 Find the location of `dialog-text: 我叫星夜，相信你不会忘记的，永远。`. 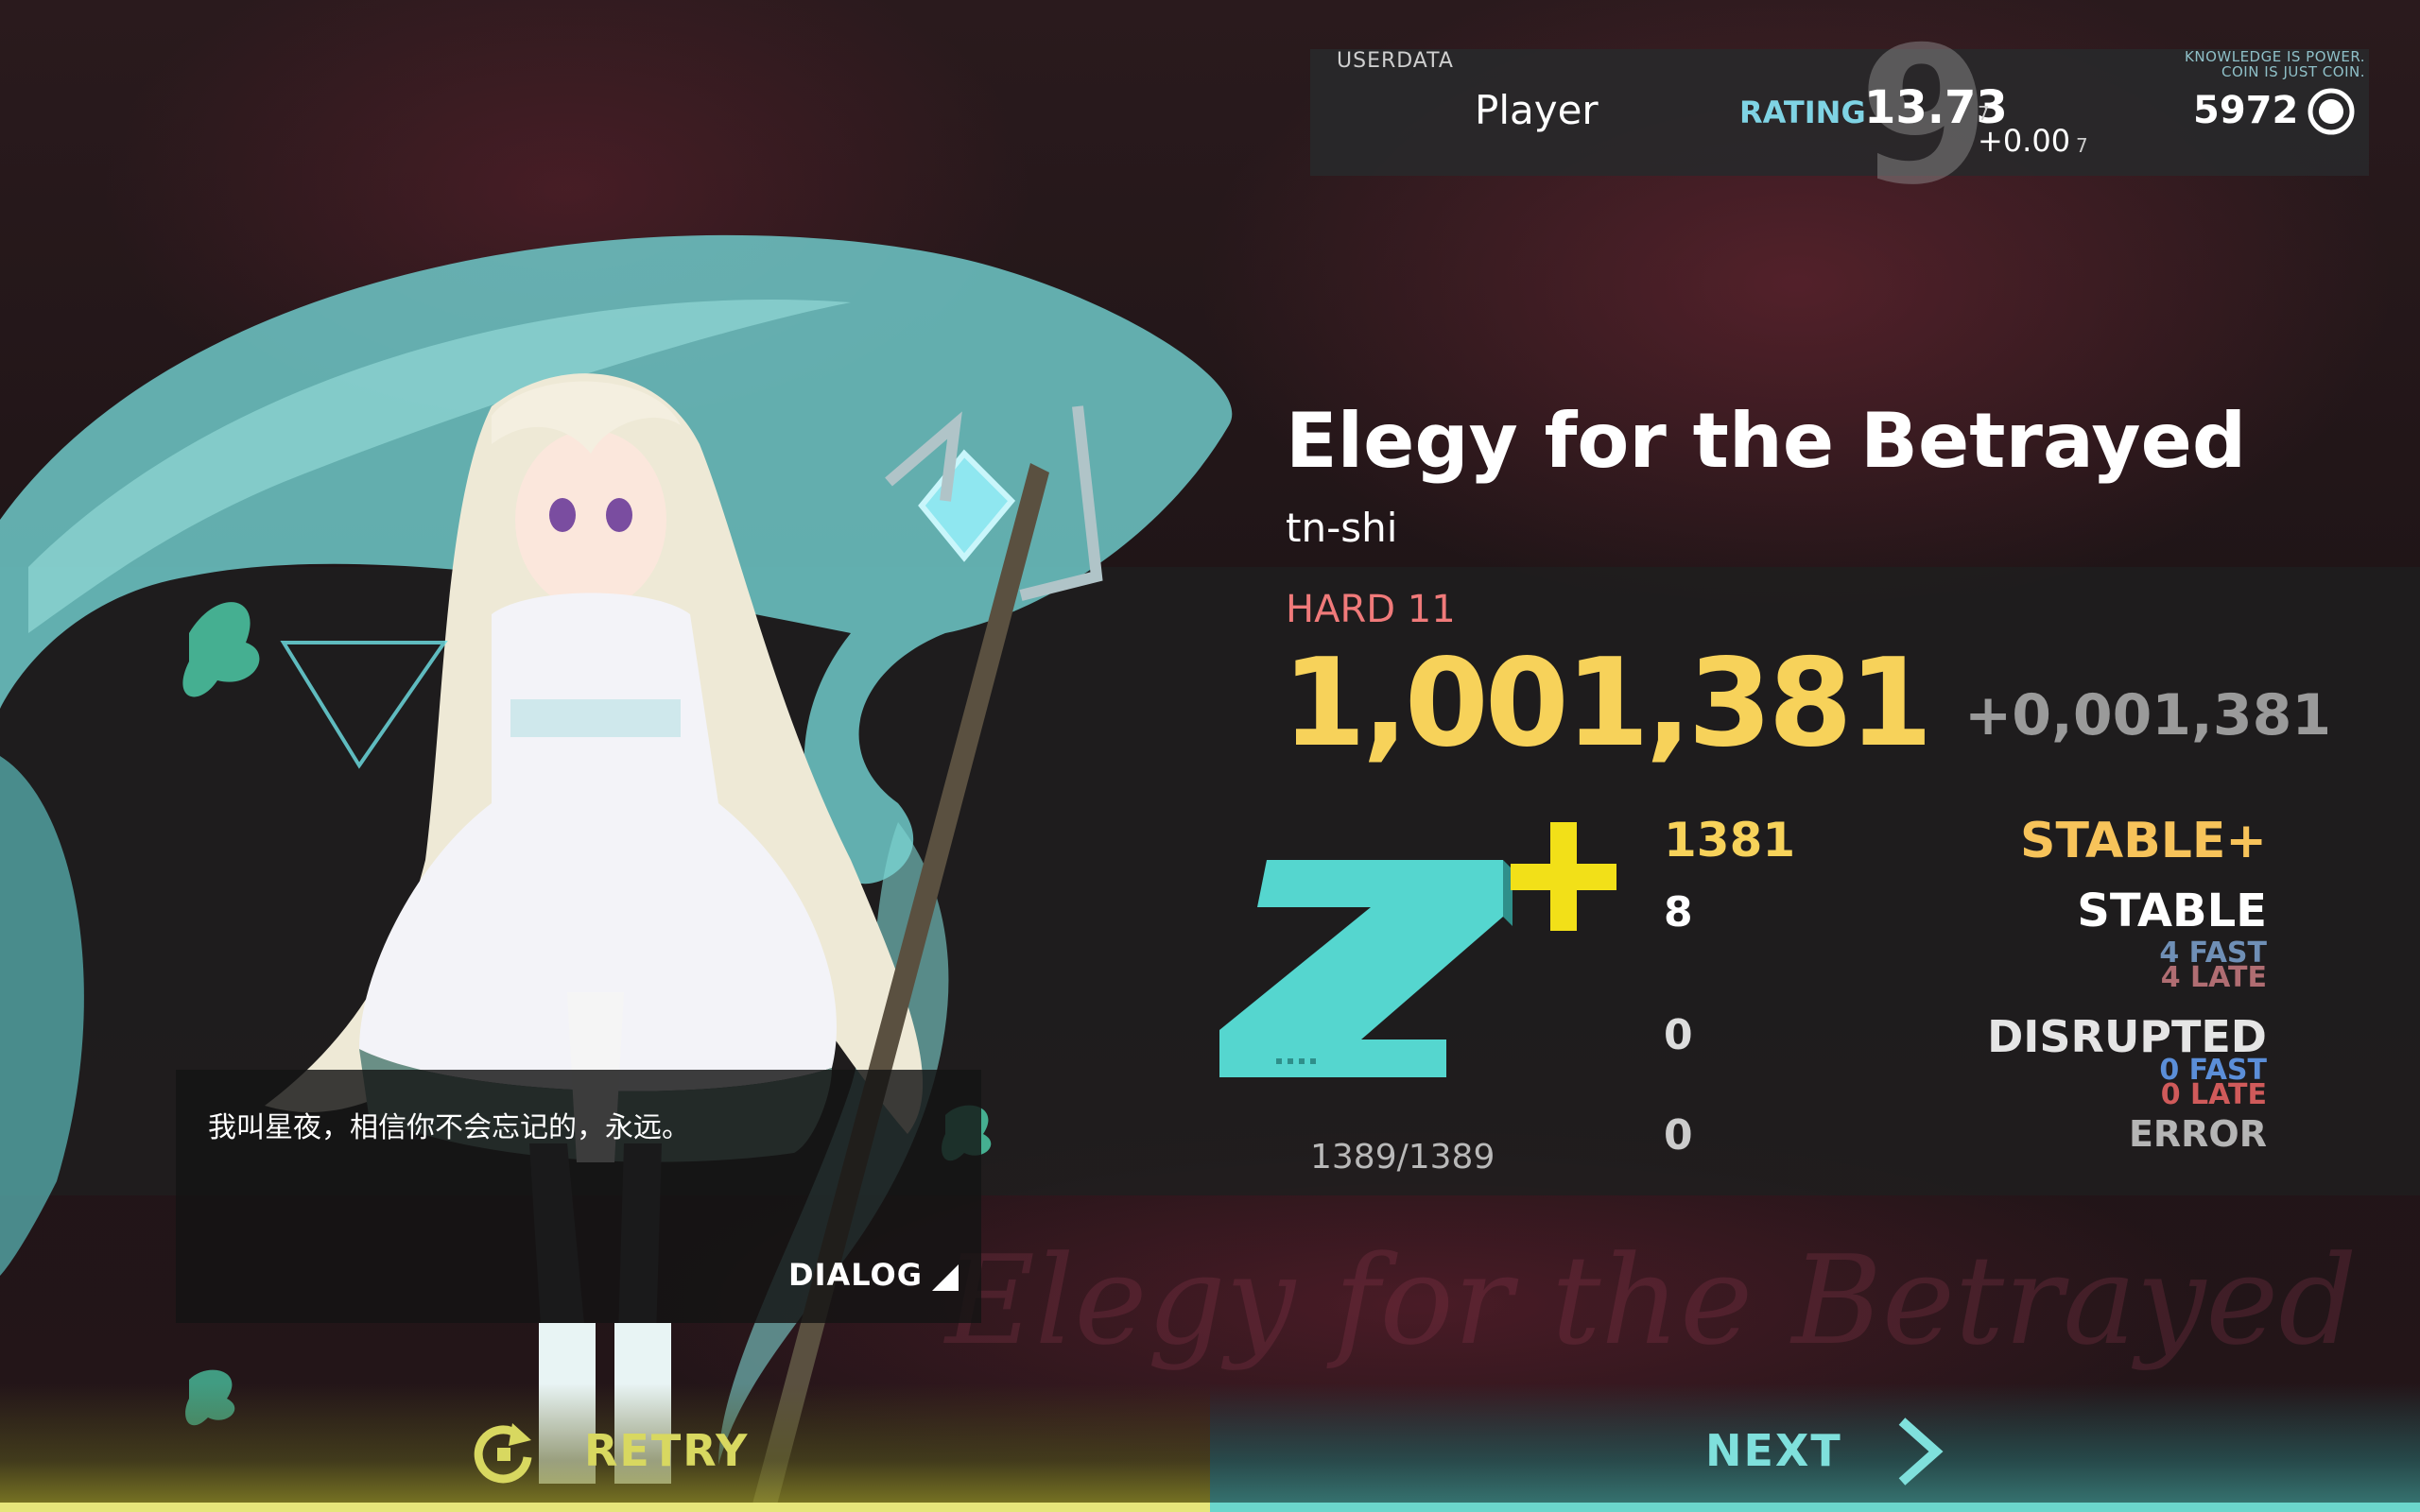

dialog-text: 我叫星夜，相信你不会忘记的，永远。 is located at coordinates (449, 1127).